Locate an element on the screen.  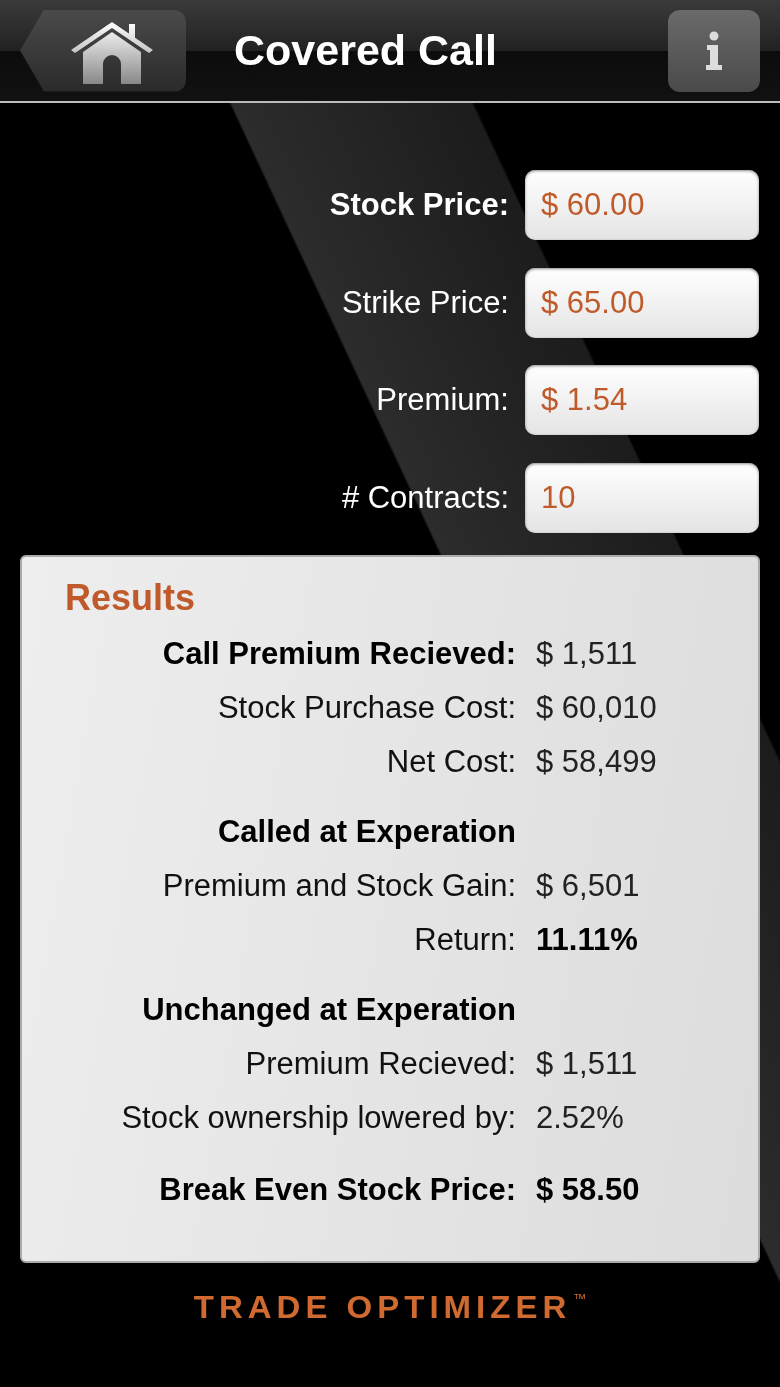
result-label: Call Premium Recieved: is located at coordinates (338, 654).